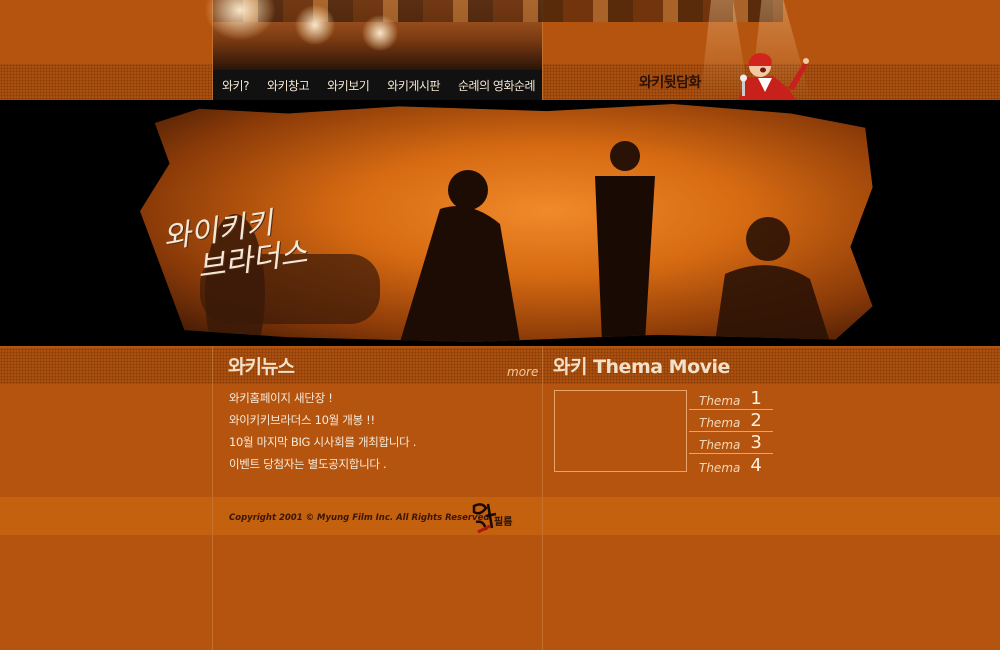  What do you see at coordinates (756, 398) in the screenshot?
I see `thema-number: 1` at bounding box center [756, 398].